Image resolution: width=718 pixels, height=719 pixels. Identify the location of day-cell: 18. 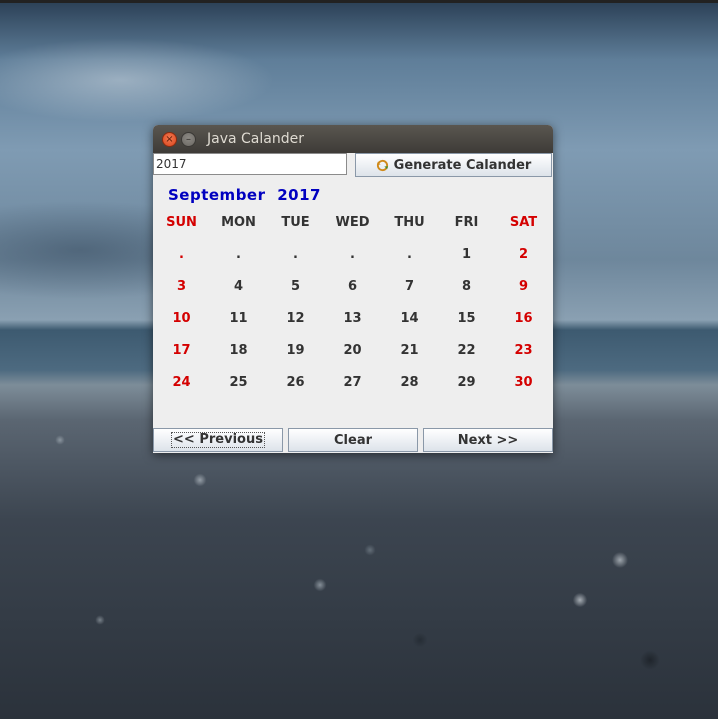
(238, 350).